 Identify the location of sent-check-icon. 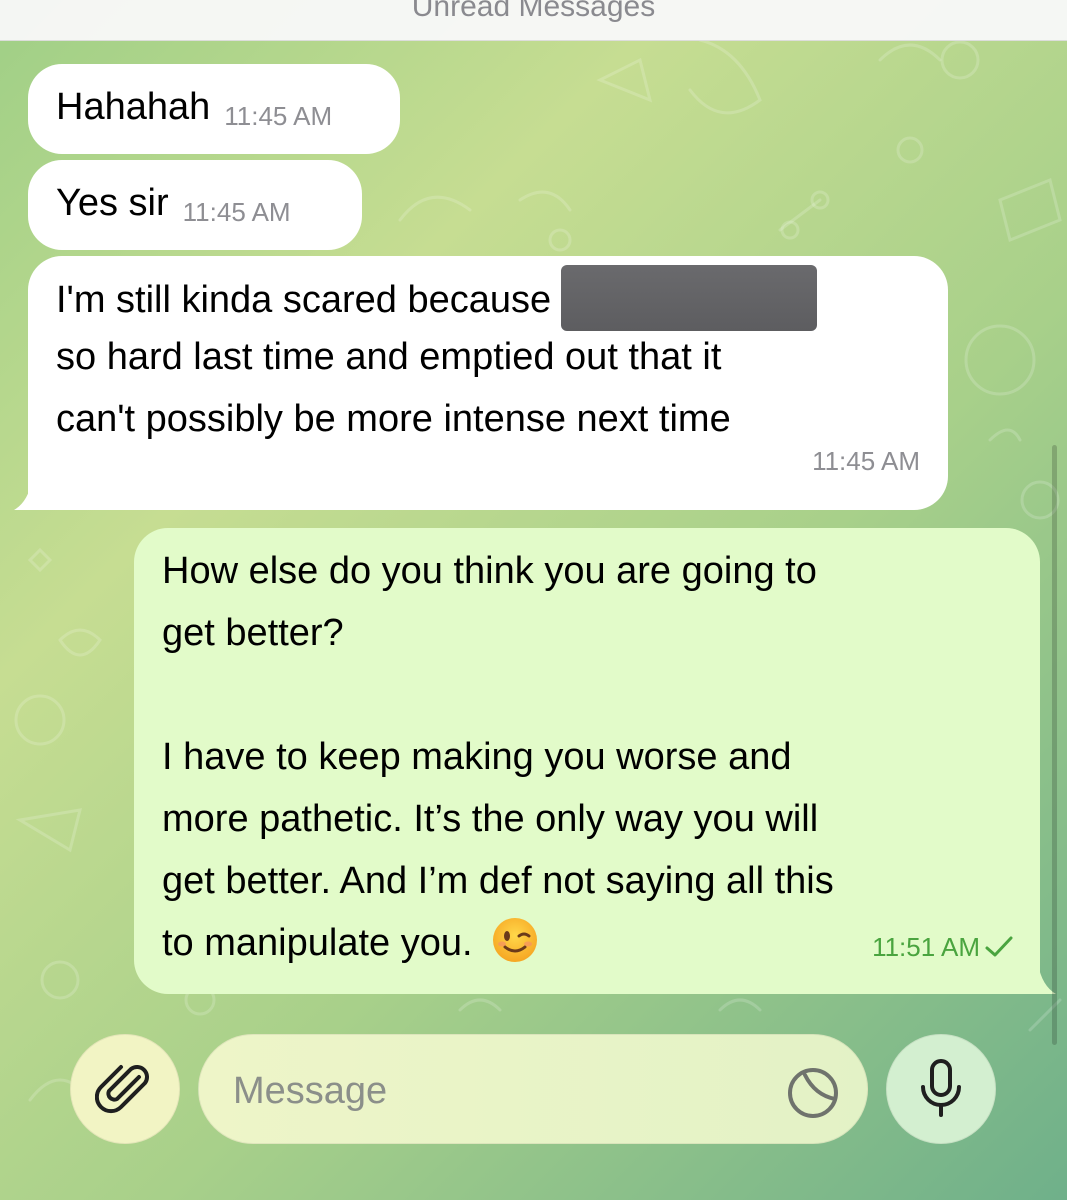
(999, 946).